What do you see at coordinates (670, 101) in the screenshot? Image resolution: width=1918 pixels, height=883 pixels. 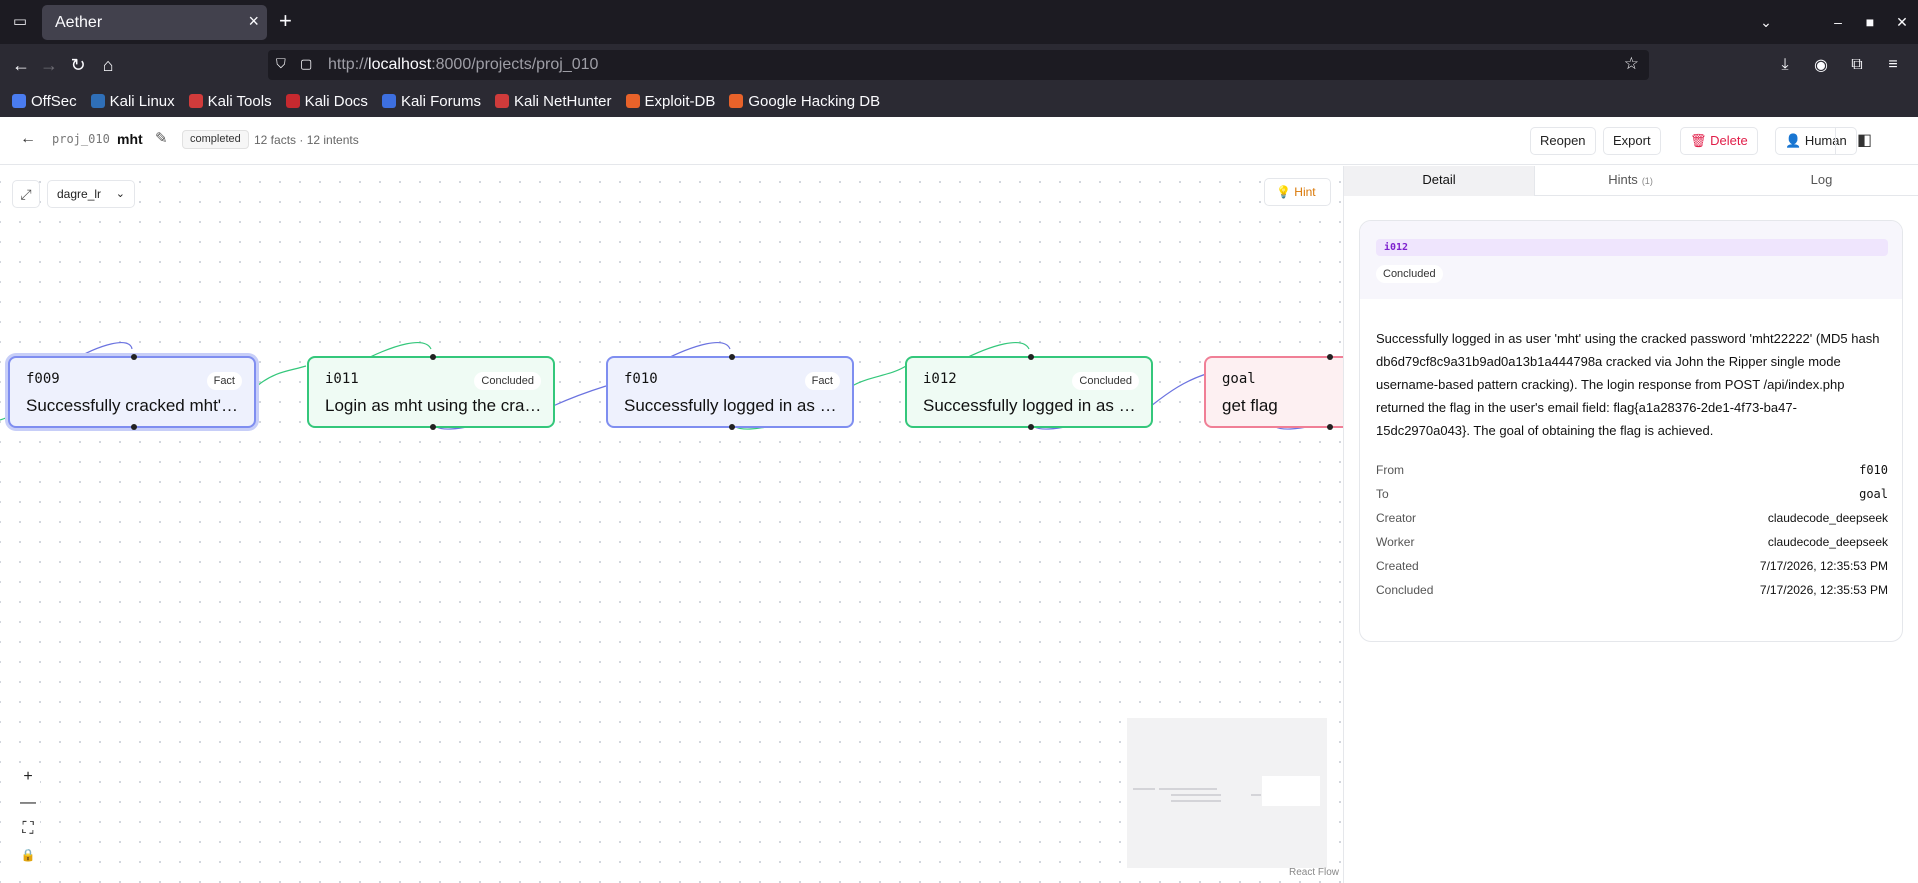 I see `bookmark-item: Exploit-DB` at bounding box center [670, 101].